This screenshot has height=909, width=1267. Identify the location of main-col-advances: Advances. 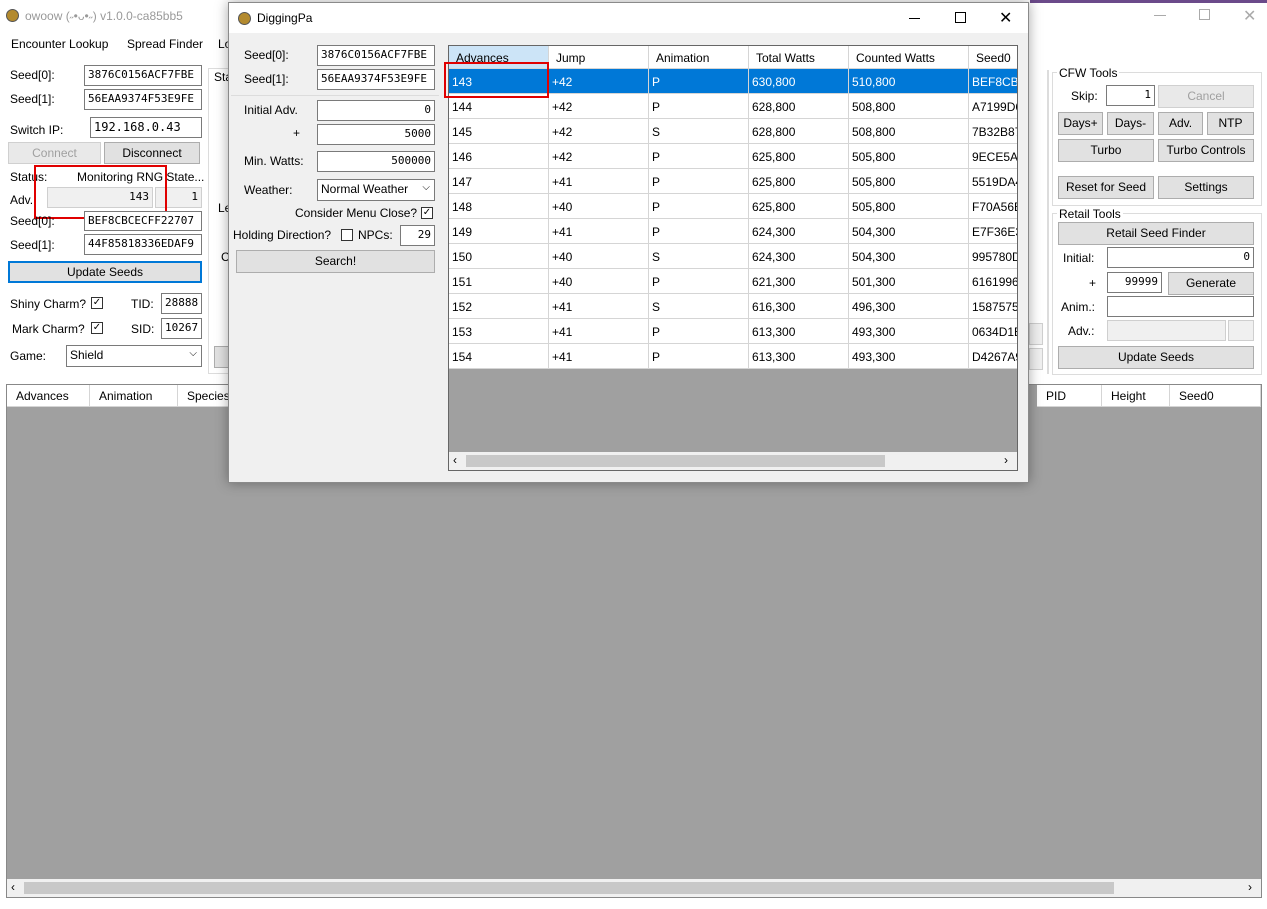
(48, 396).